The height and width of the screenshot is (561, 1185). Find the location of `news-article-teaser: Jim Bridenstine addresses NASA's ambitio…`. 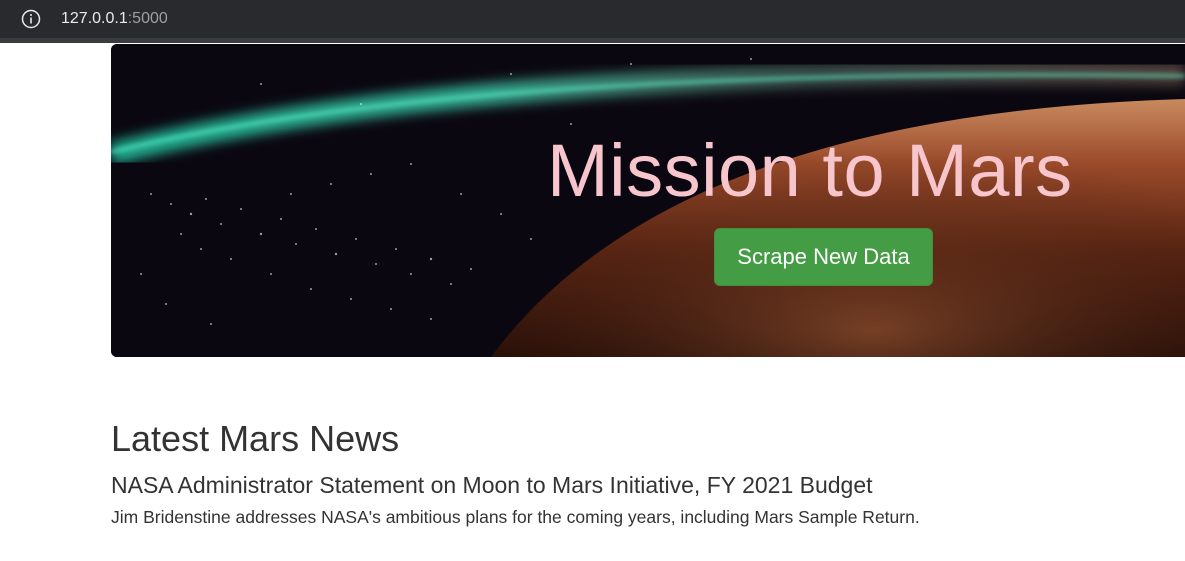

news-article-teaser: Jim Bridenstine addresses NASA's ambitio… is located at coordinates (515, 517).